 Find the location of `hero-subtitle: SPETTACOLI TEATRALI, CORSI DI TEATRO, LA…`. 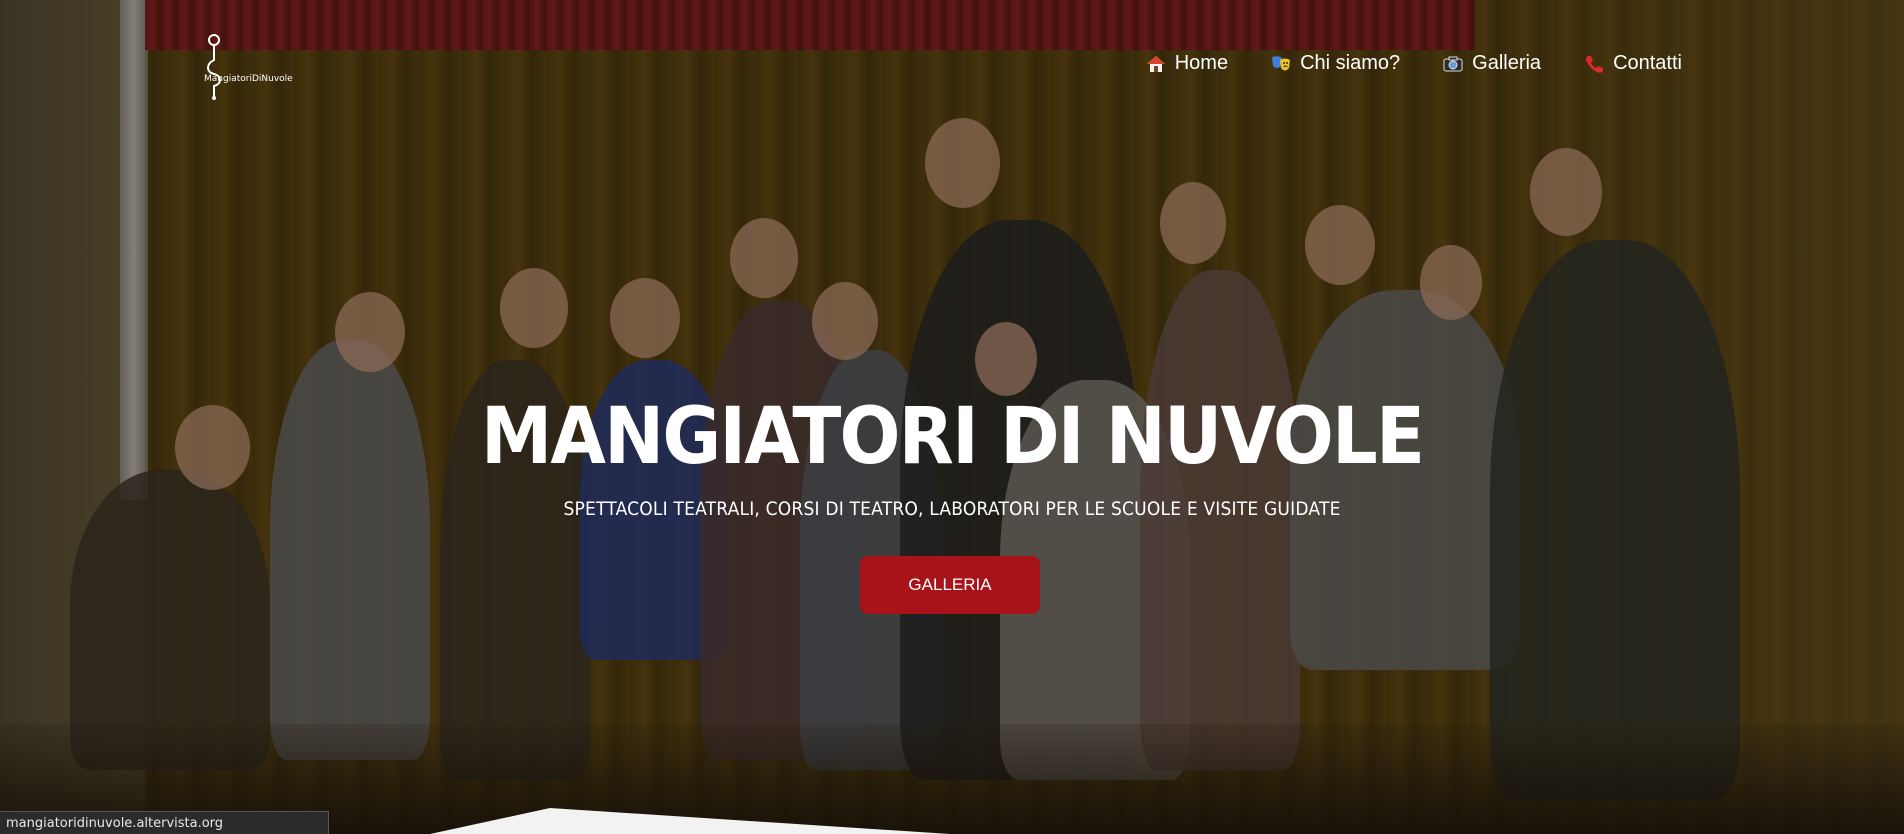

hero-subtitle: SPETTACOLI TEATRALI, CORSI DI TEATRO, LA… is located at coordinates (952, 509).